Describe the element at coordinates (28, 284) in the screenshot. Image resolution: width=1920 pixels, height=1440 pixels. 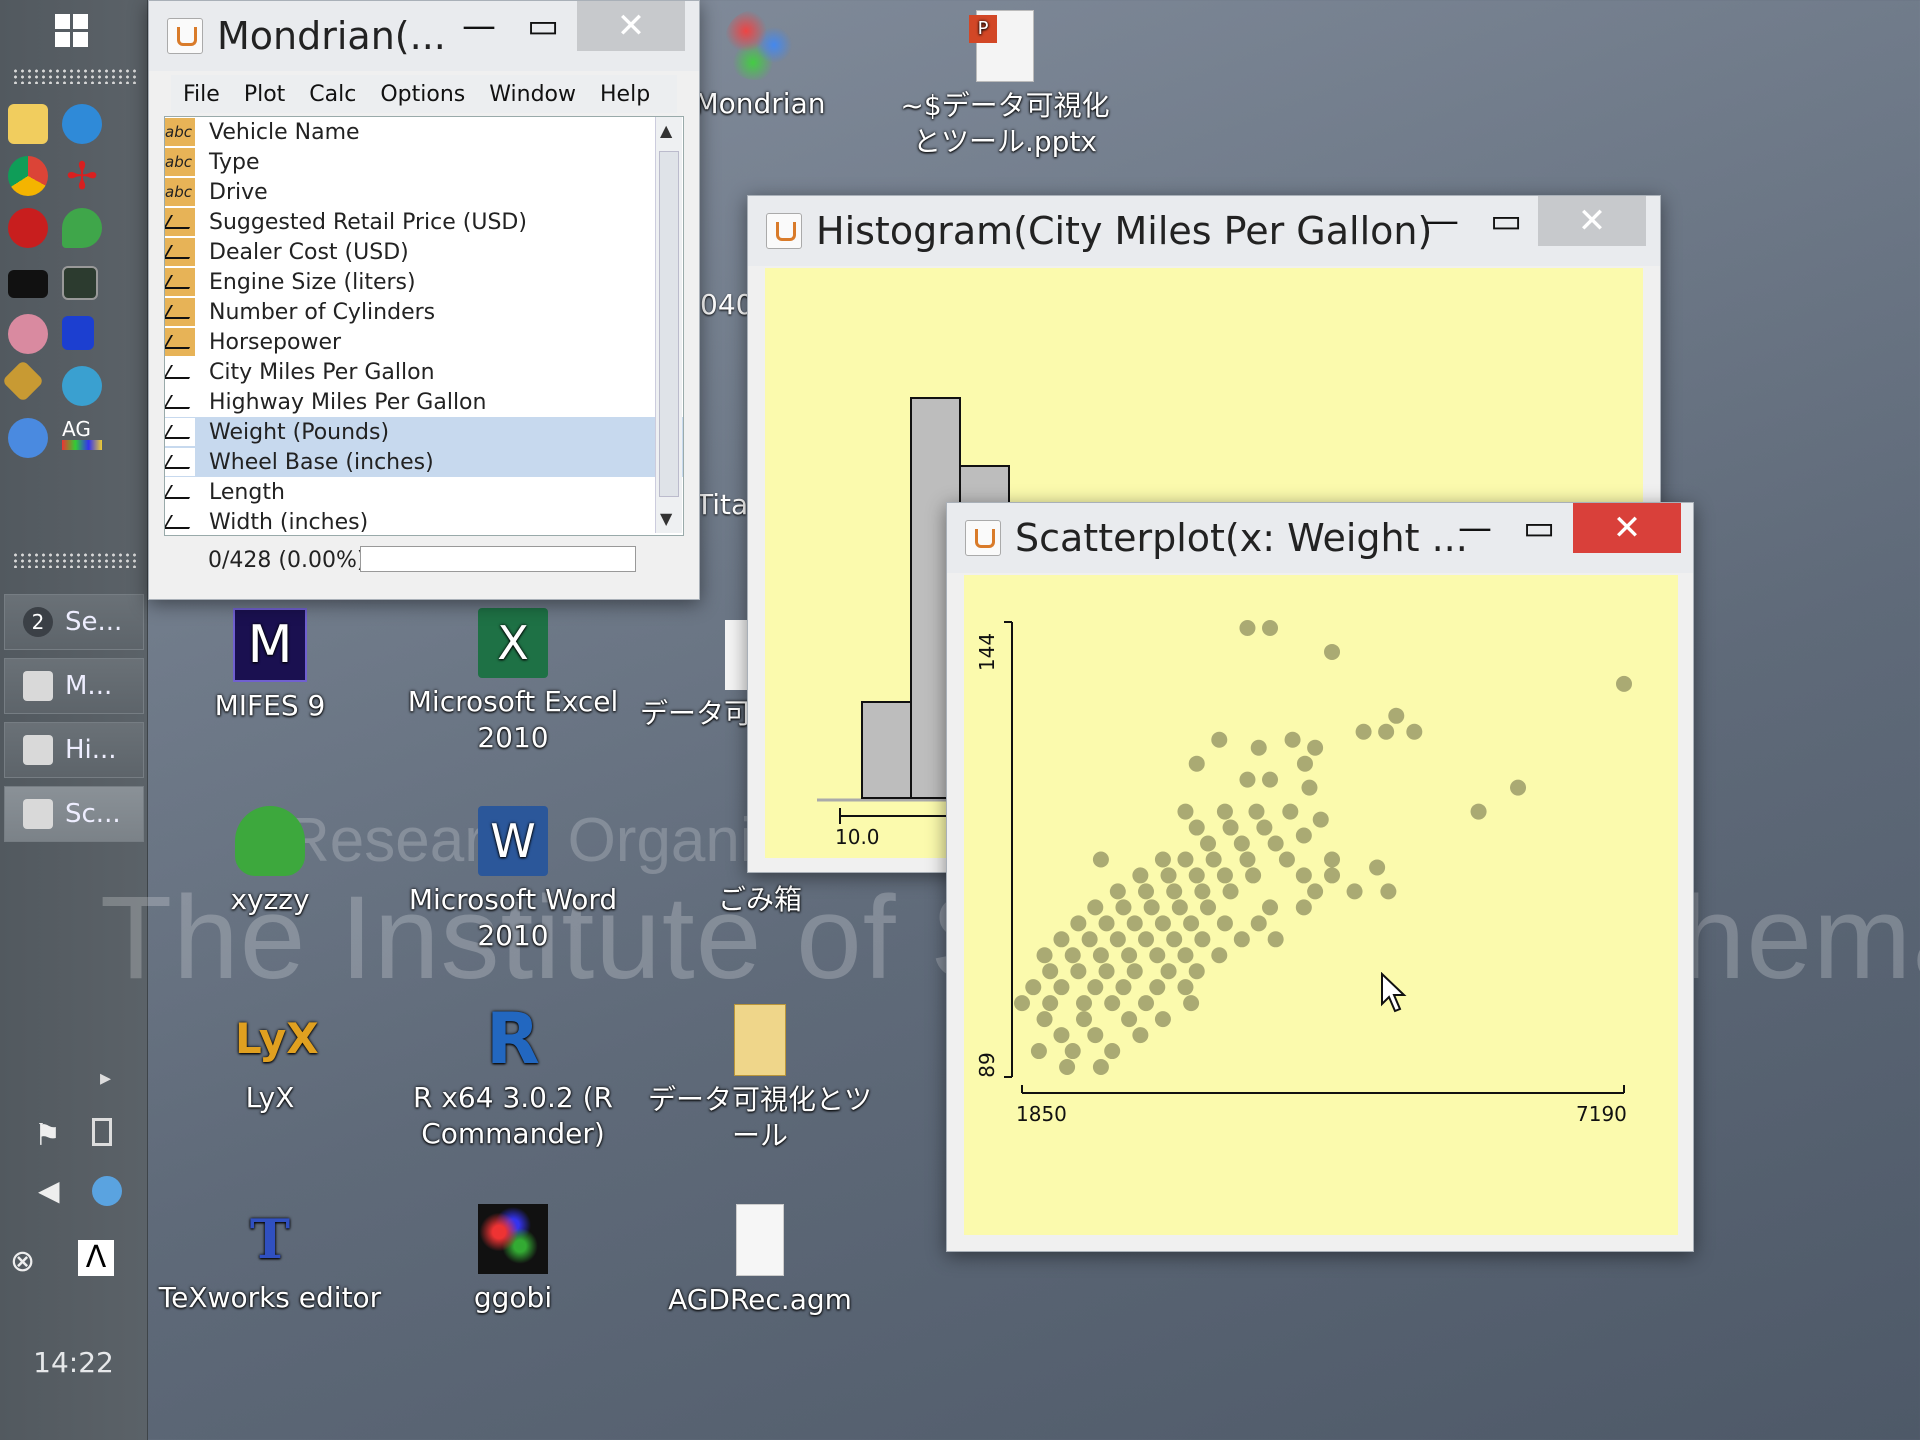
I see `terminal-icon` at that location.